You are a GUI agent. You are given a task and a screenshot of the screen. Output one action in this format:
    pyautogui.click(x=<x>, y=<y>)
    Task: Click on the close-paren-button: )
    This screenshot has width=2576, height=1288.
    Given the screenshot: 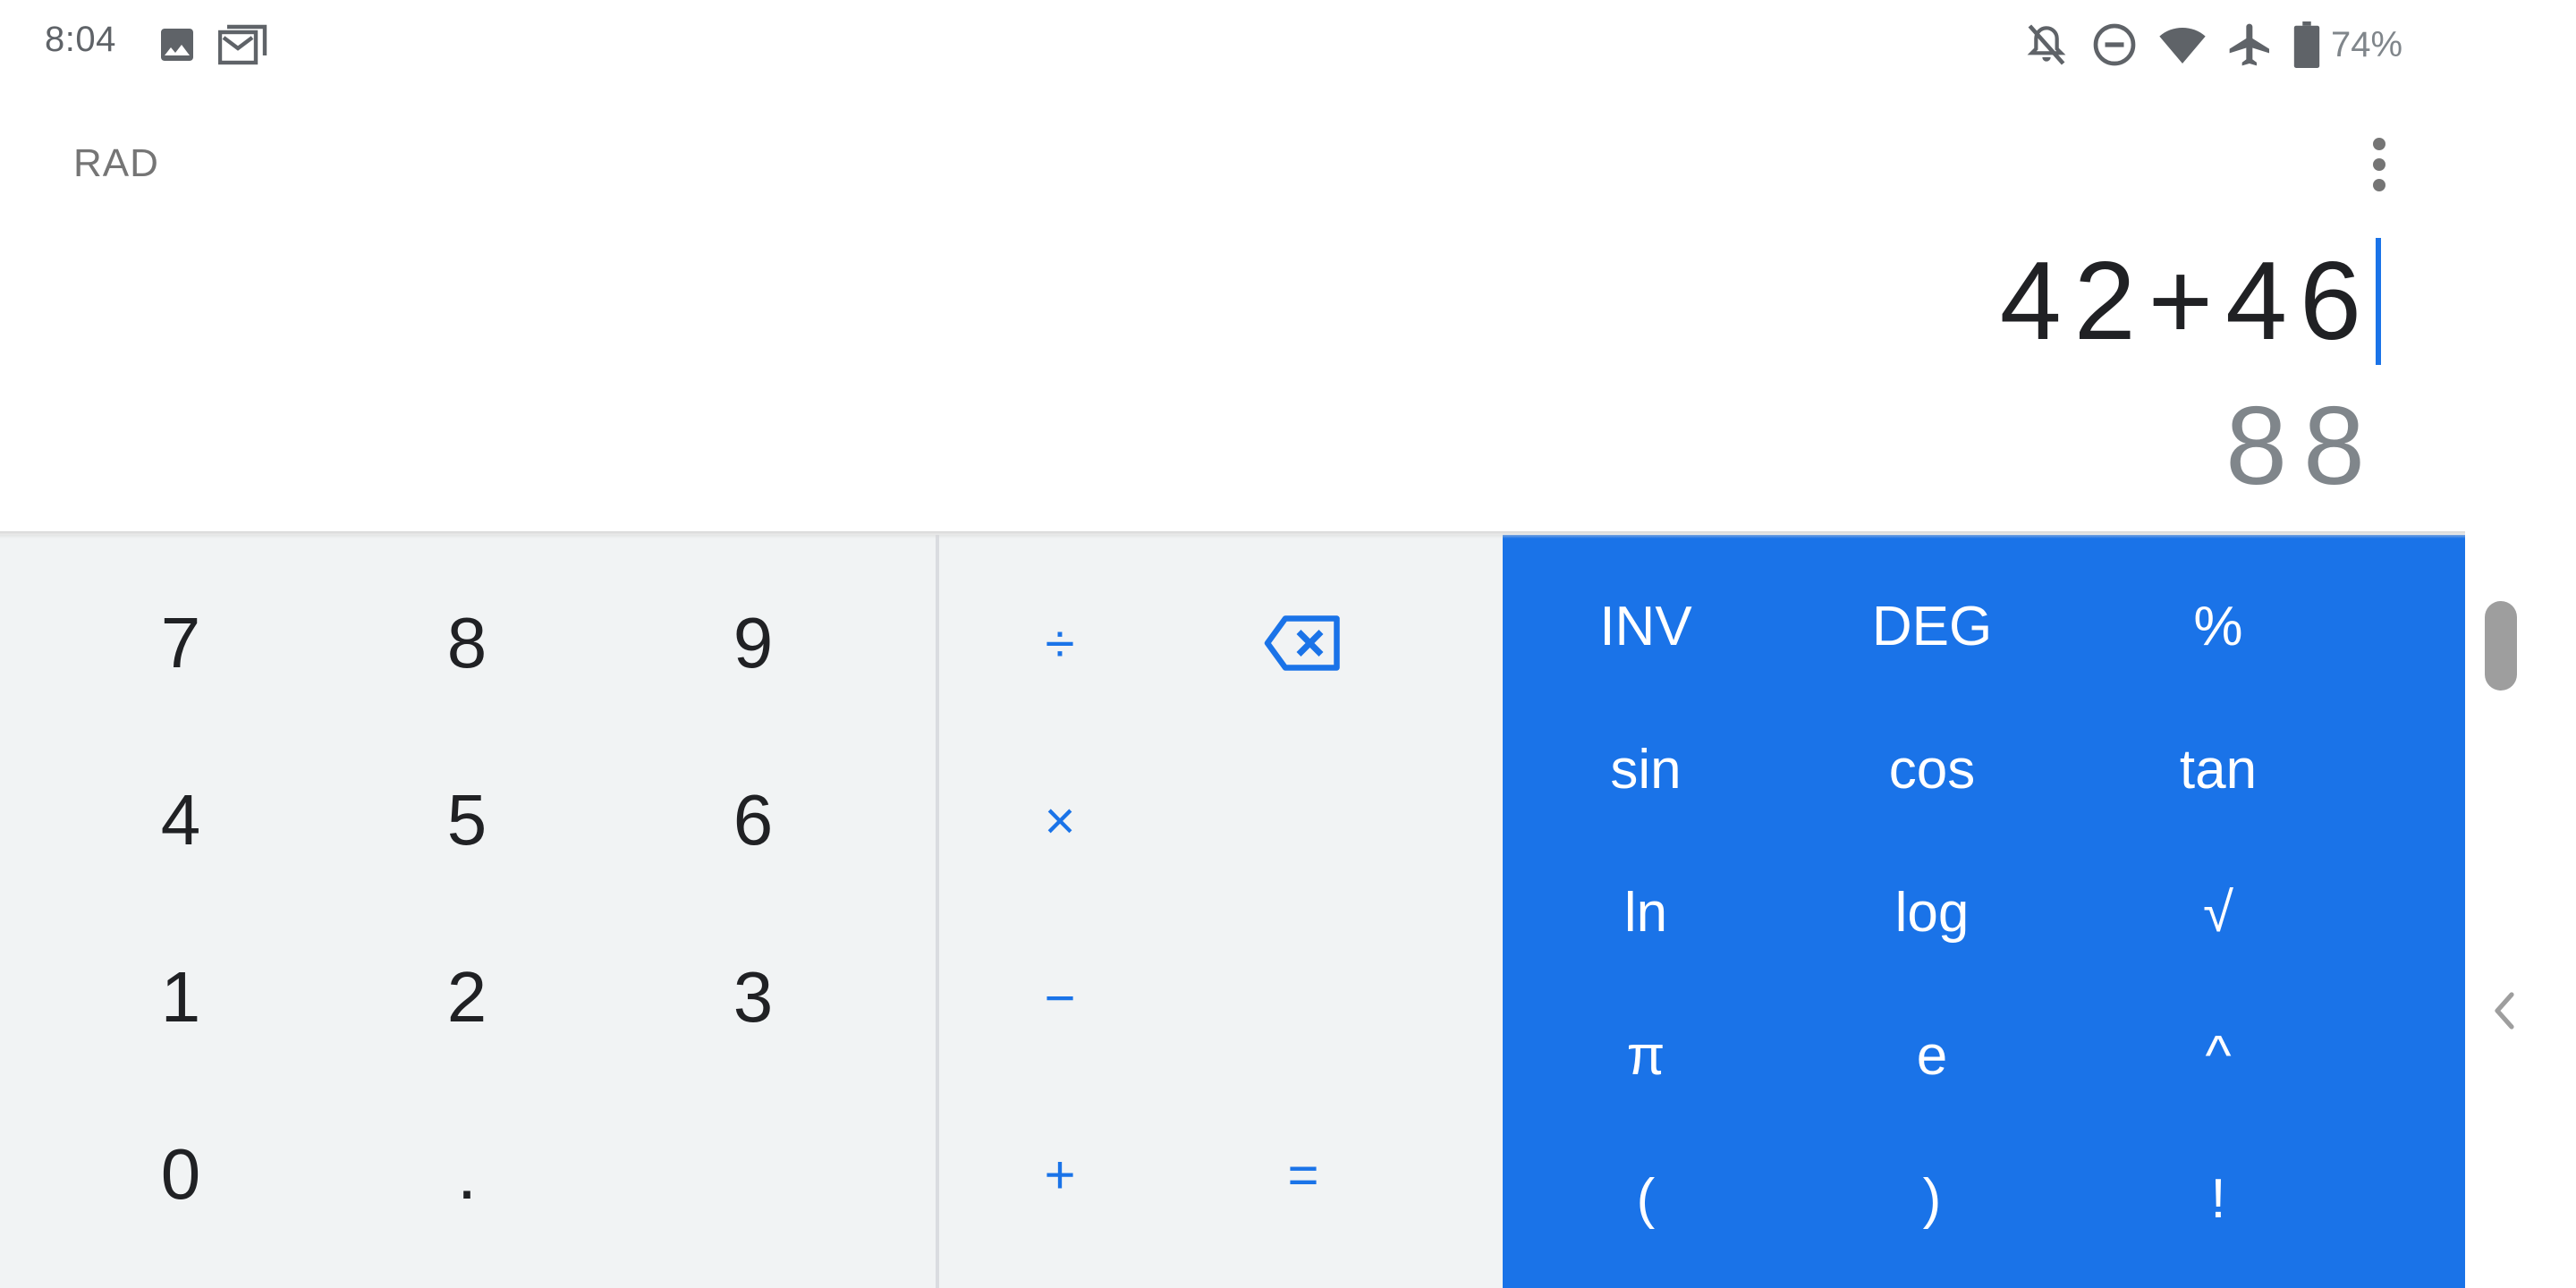 What is the action you would take?
    pyautogui.click(x=1932, y=1198)
    